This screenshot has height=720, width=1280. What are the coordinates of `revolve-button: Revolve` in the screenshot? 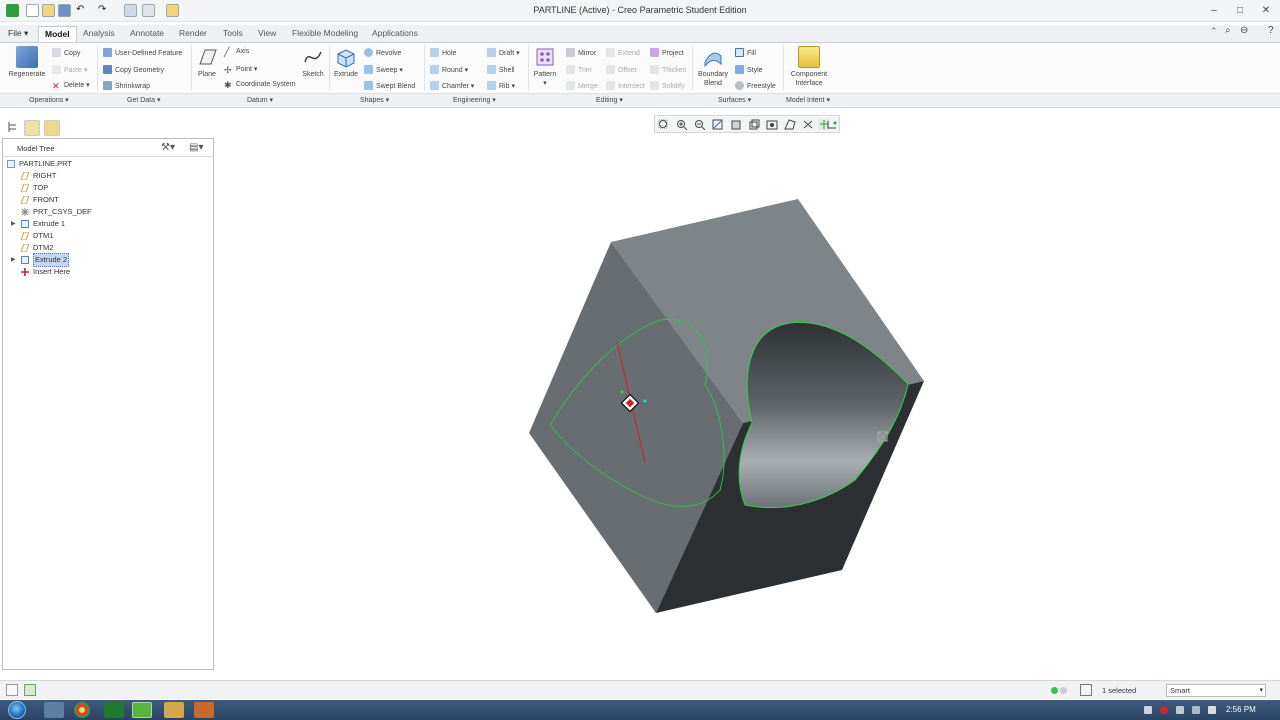 It's located at (382, 52).